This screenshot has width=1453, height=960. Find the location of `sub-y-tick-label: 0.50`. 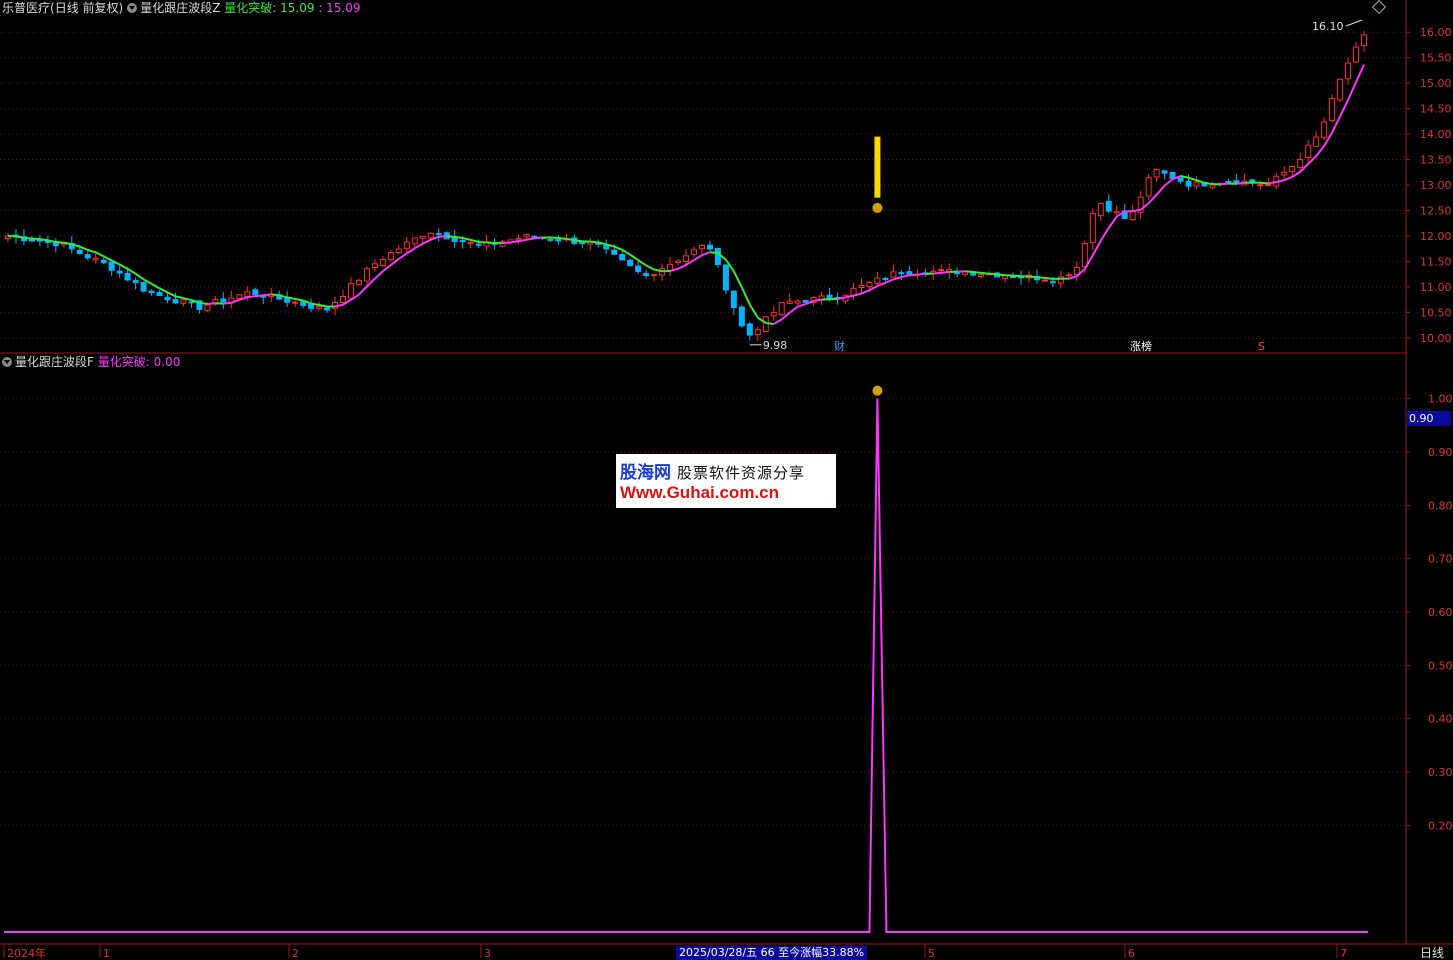

sub-y-tick-label: 0.50 is located at coordinates (1440, 665).